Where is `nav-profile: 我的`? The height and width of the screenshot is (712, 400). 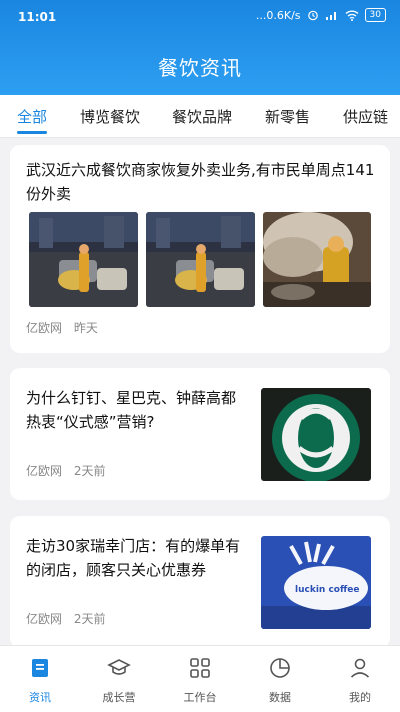 nav-profile: 我的 is located at coordinates (360, 680).